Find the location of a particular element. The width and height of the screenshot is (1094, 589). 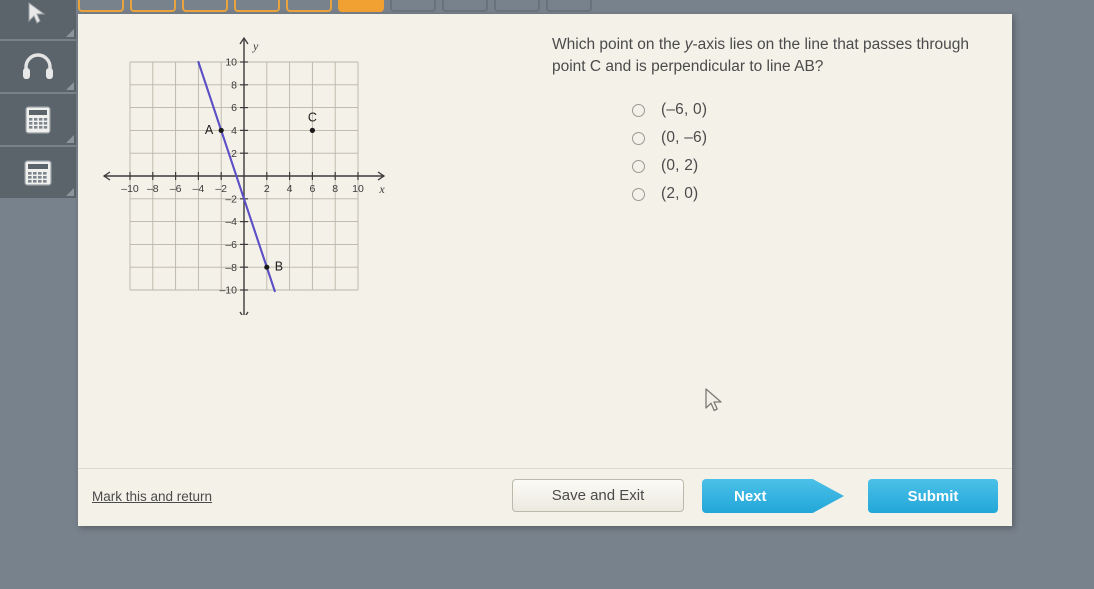

question-text-part1: Which point on the is located at coordinates (618, 44).